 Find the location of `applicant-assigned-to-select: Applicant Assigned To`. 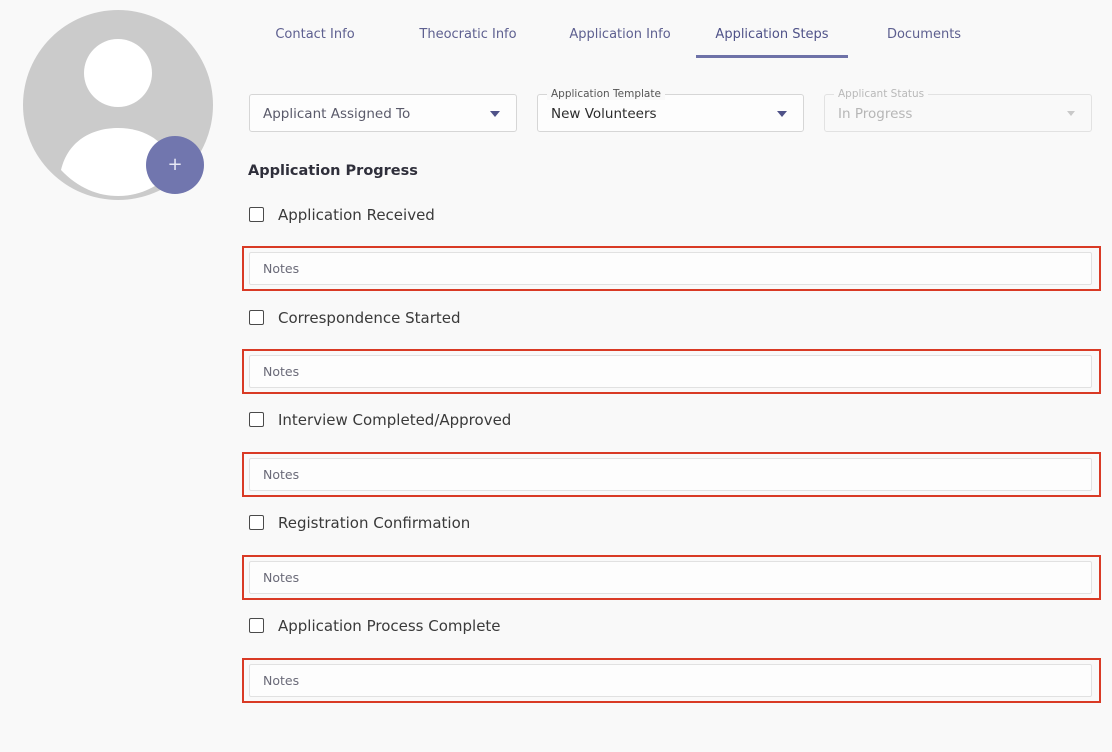

applicant-assigned-to-select: Applicant Assigned To is located at coordinates (383, 113).